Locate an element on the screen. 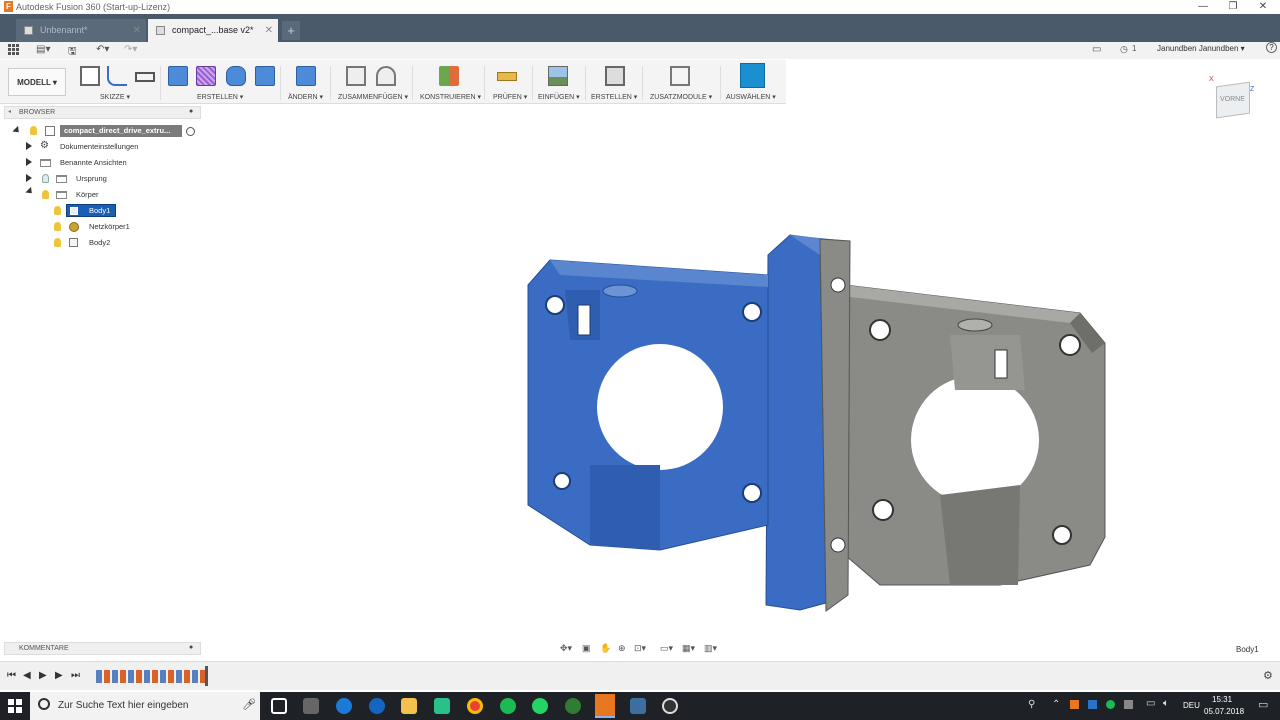 The width and height of the screenshot is (1280, 720). xbox-icon is located at coordinates (573, 706).